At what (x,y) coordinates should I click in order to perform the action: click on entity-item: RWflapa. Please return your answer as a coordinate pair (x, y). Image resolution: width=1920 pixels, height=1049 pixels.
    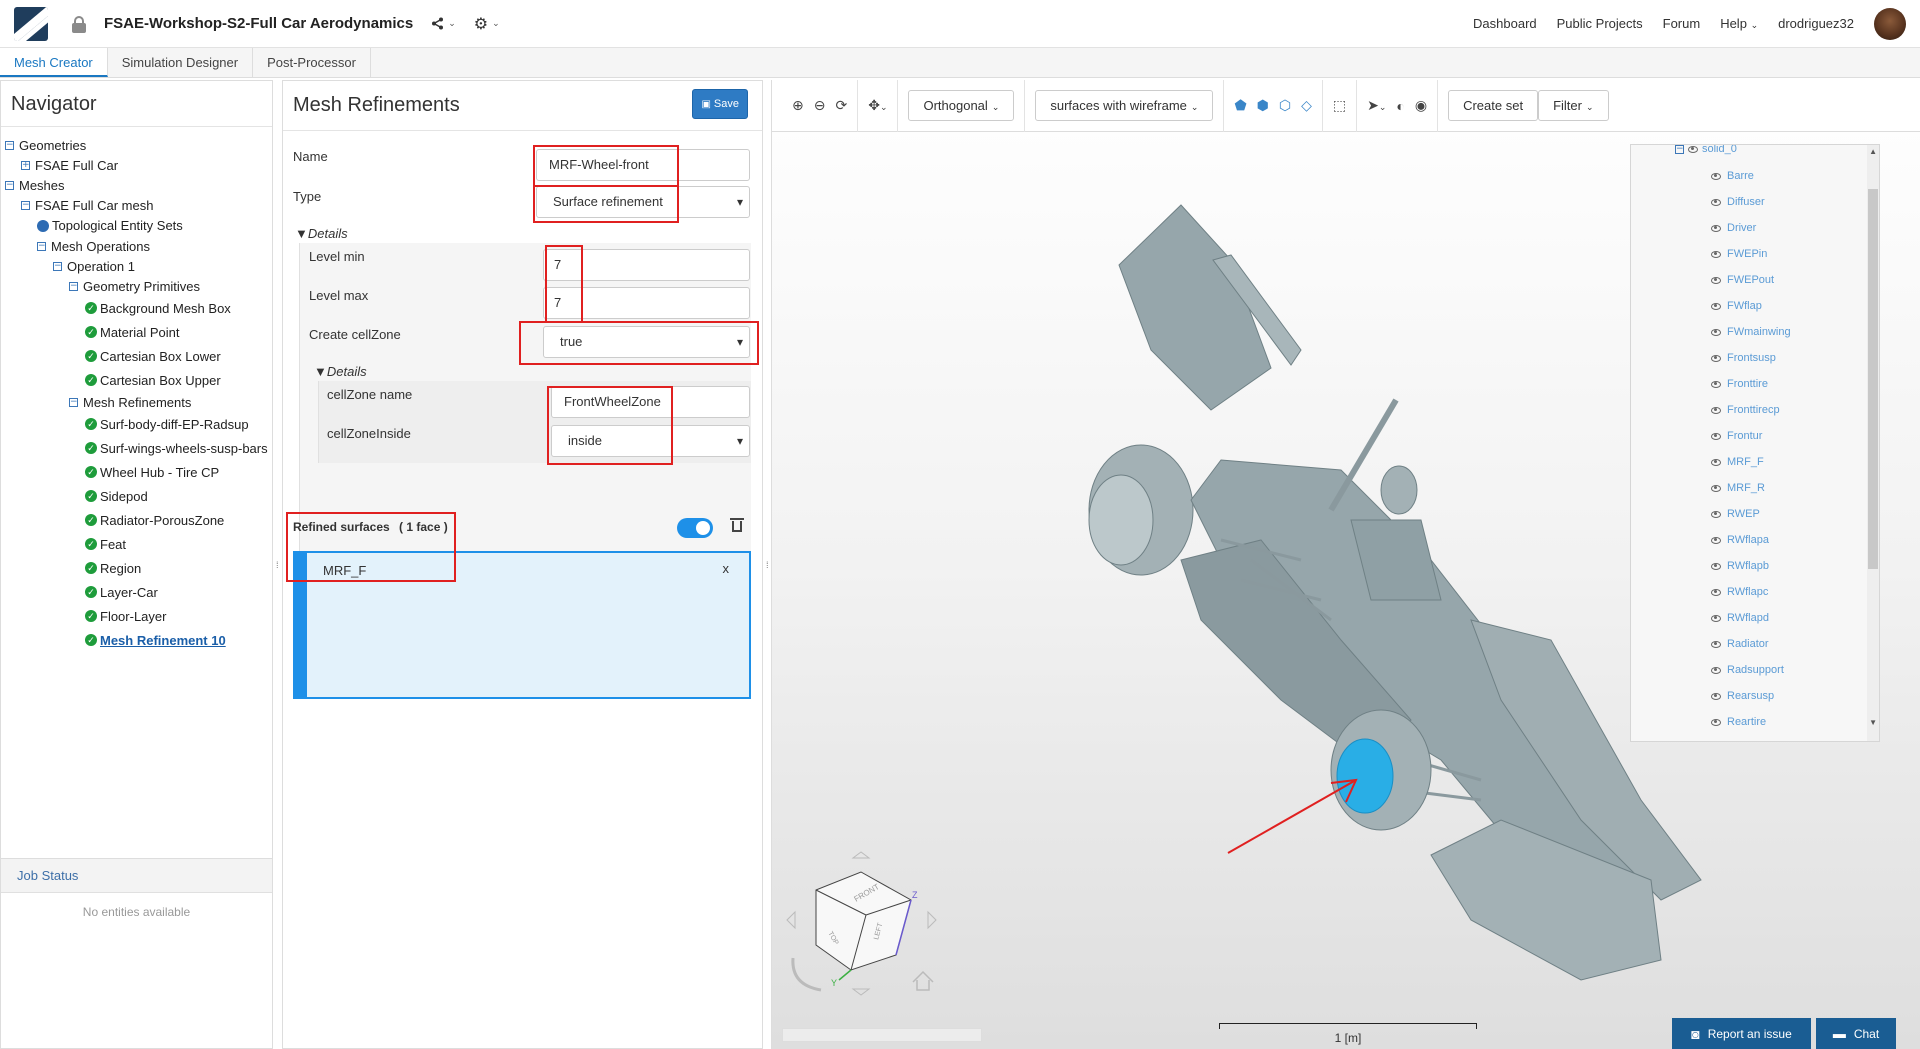
    Looking at the image, I should click on (1751, 540).